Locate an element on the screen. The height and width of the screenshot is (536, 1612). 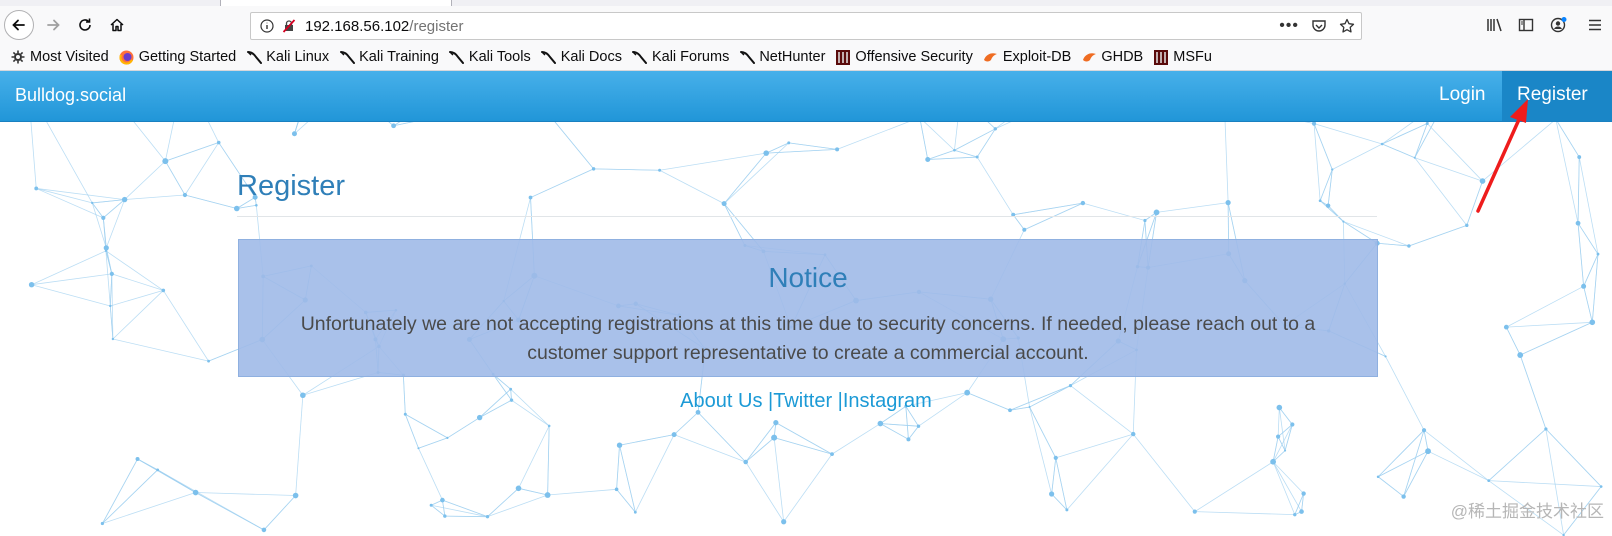
notice-title: Notice is located at coordinates (808, 277).